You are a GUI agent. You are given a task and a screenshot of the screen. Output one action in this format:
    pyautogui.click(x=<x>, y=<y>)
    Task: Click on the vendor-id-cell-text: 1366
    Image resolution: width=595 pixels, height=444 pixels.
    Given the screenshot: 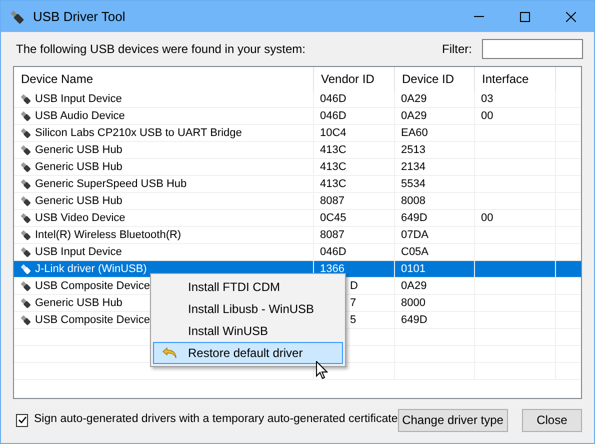 What is the action you would take?
    pyautogui.click(x=332, y=269)
    